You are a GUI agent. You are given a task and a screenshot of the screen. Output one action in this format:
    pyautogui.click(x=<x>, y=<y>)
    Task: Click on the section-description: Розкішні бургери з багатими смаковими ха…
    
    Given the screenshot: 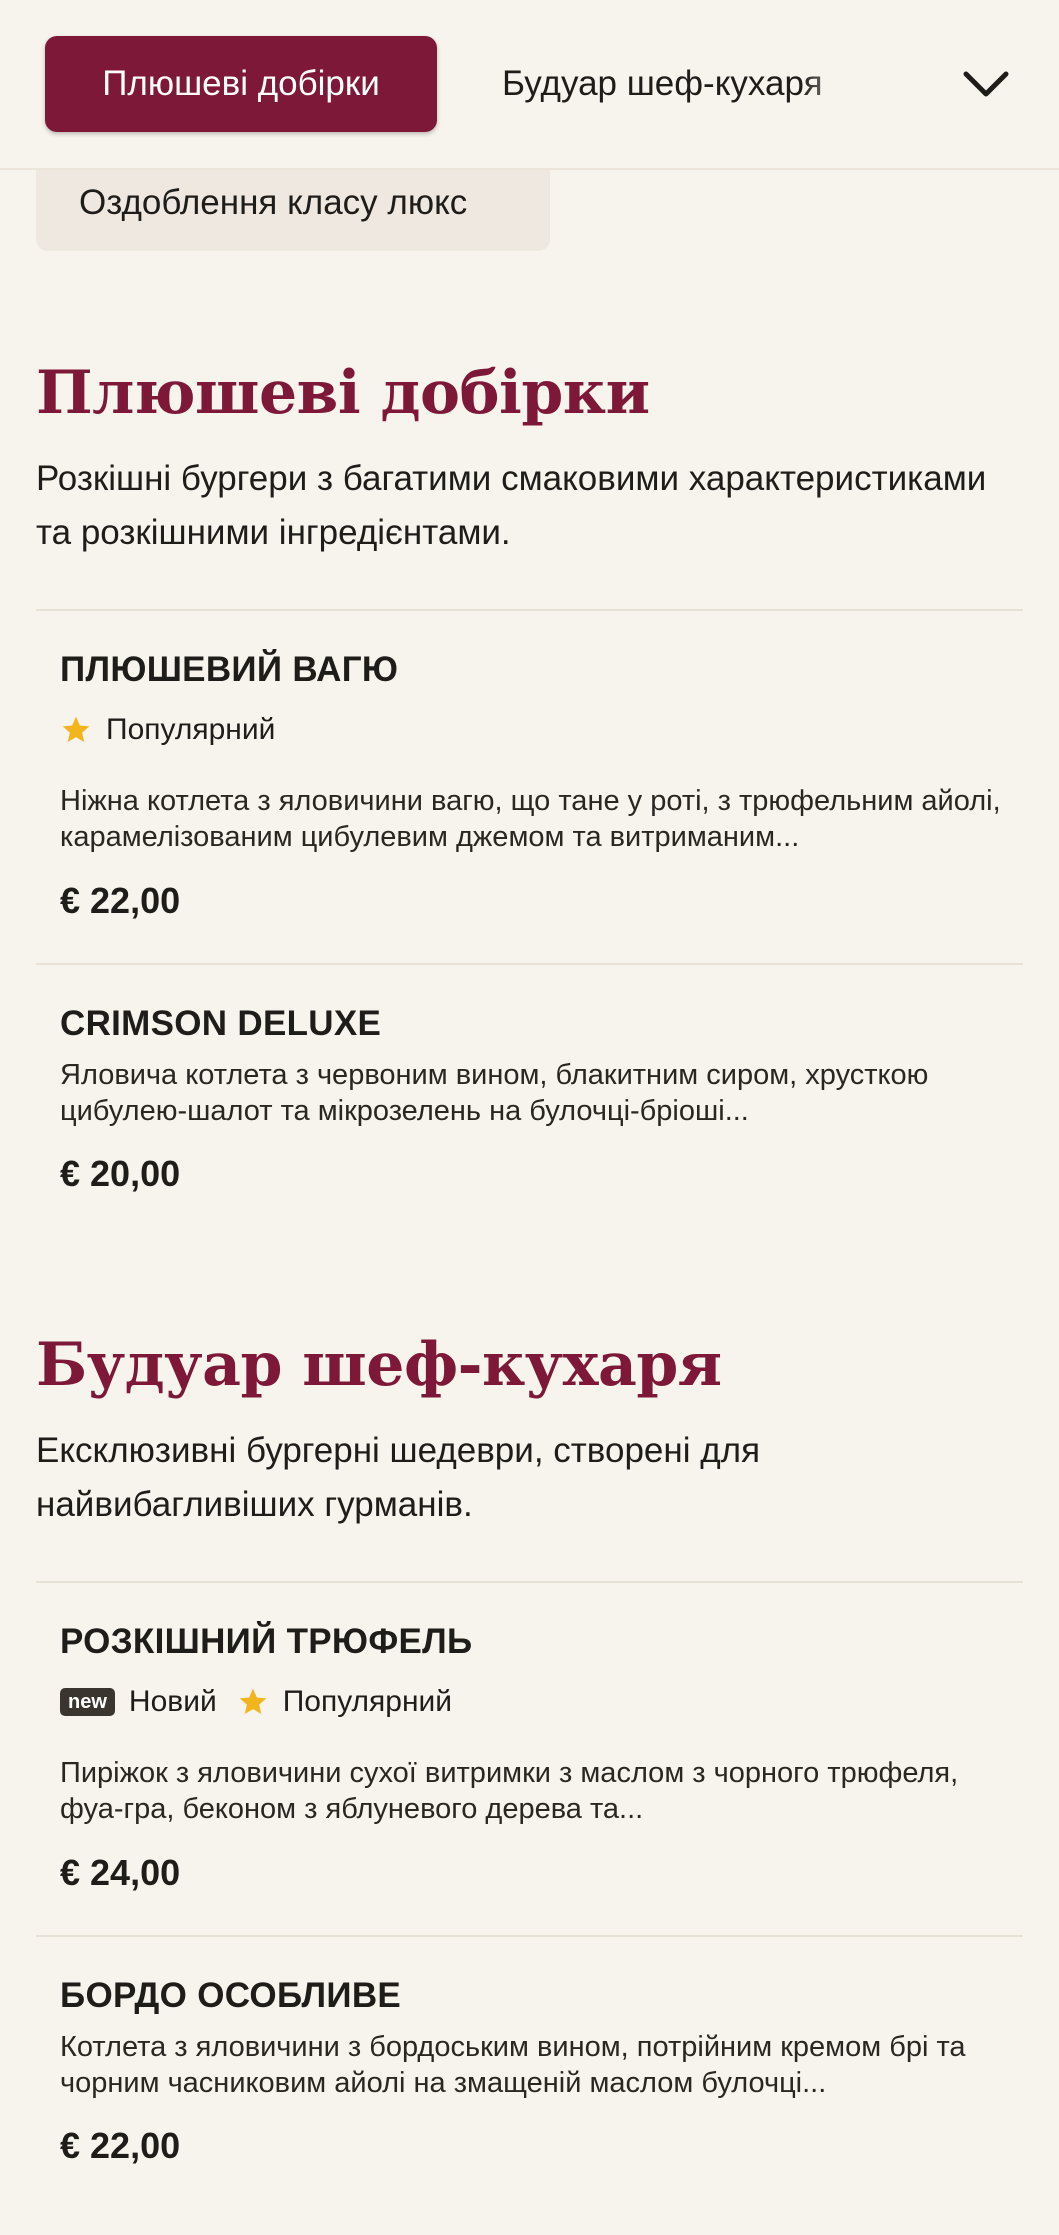 What is the action you would take?
    pyautogui.click(x=511, y=505)
    